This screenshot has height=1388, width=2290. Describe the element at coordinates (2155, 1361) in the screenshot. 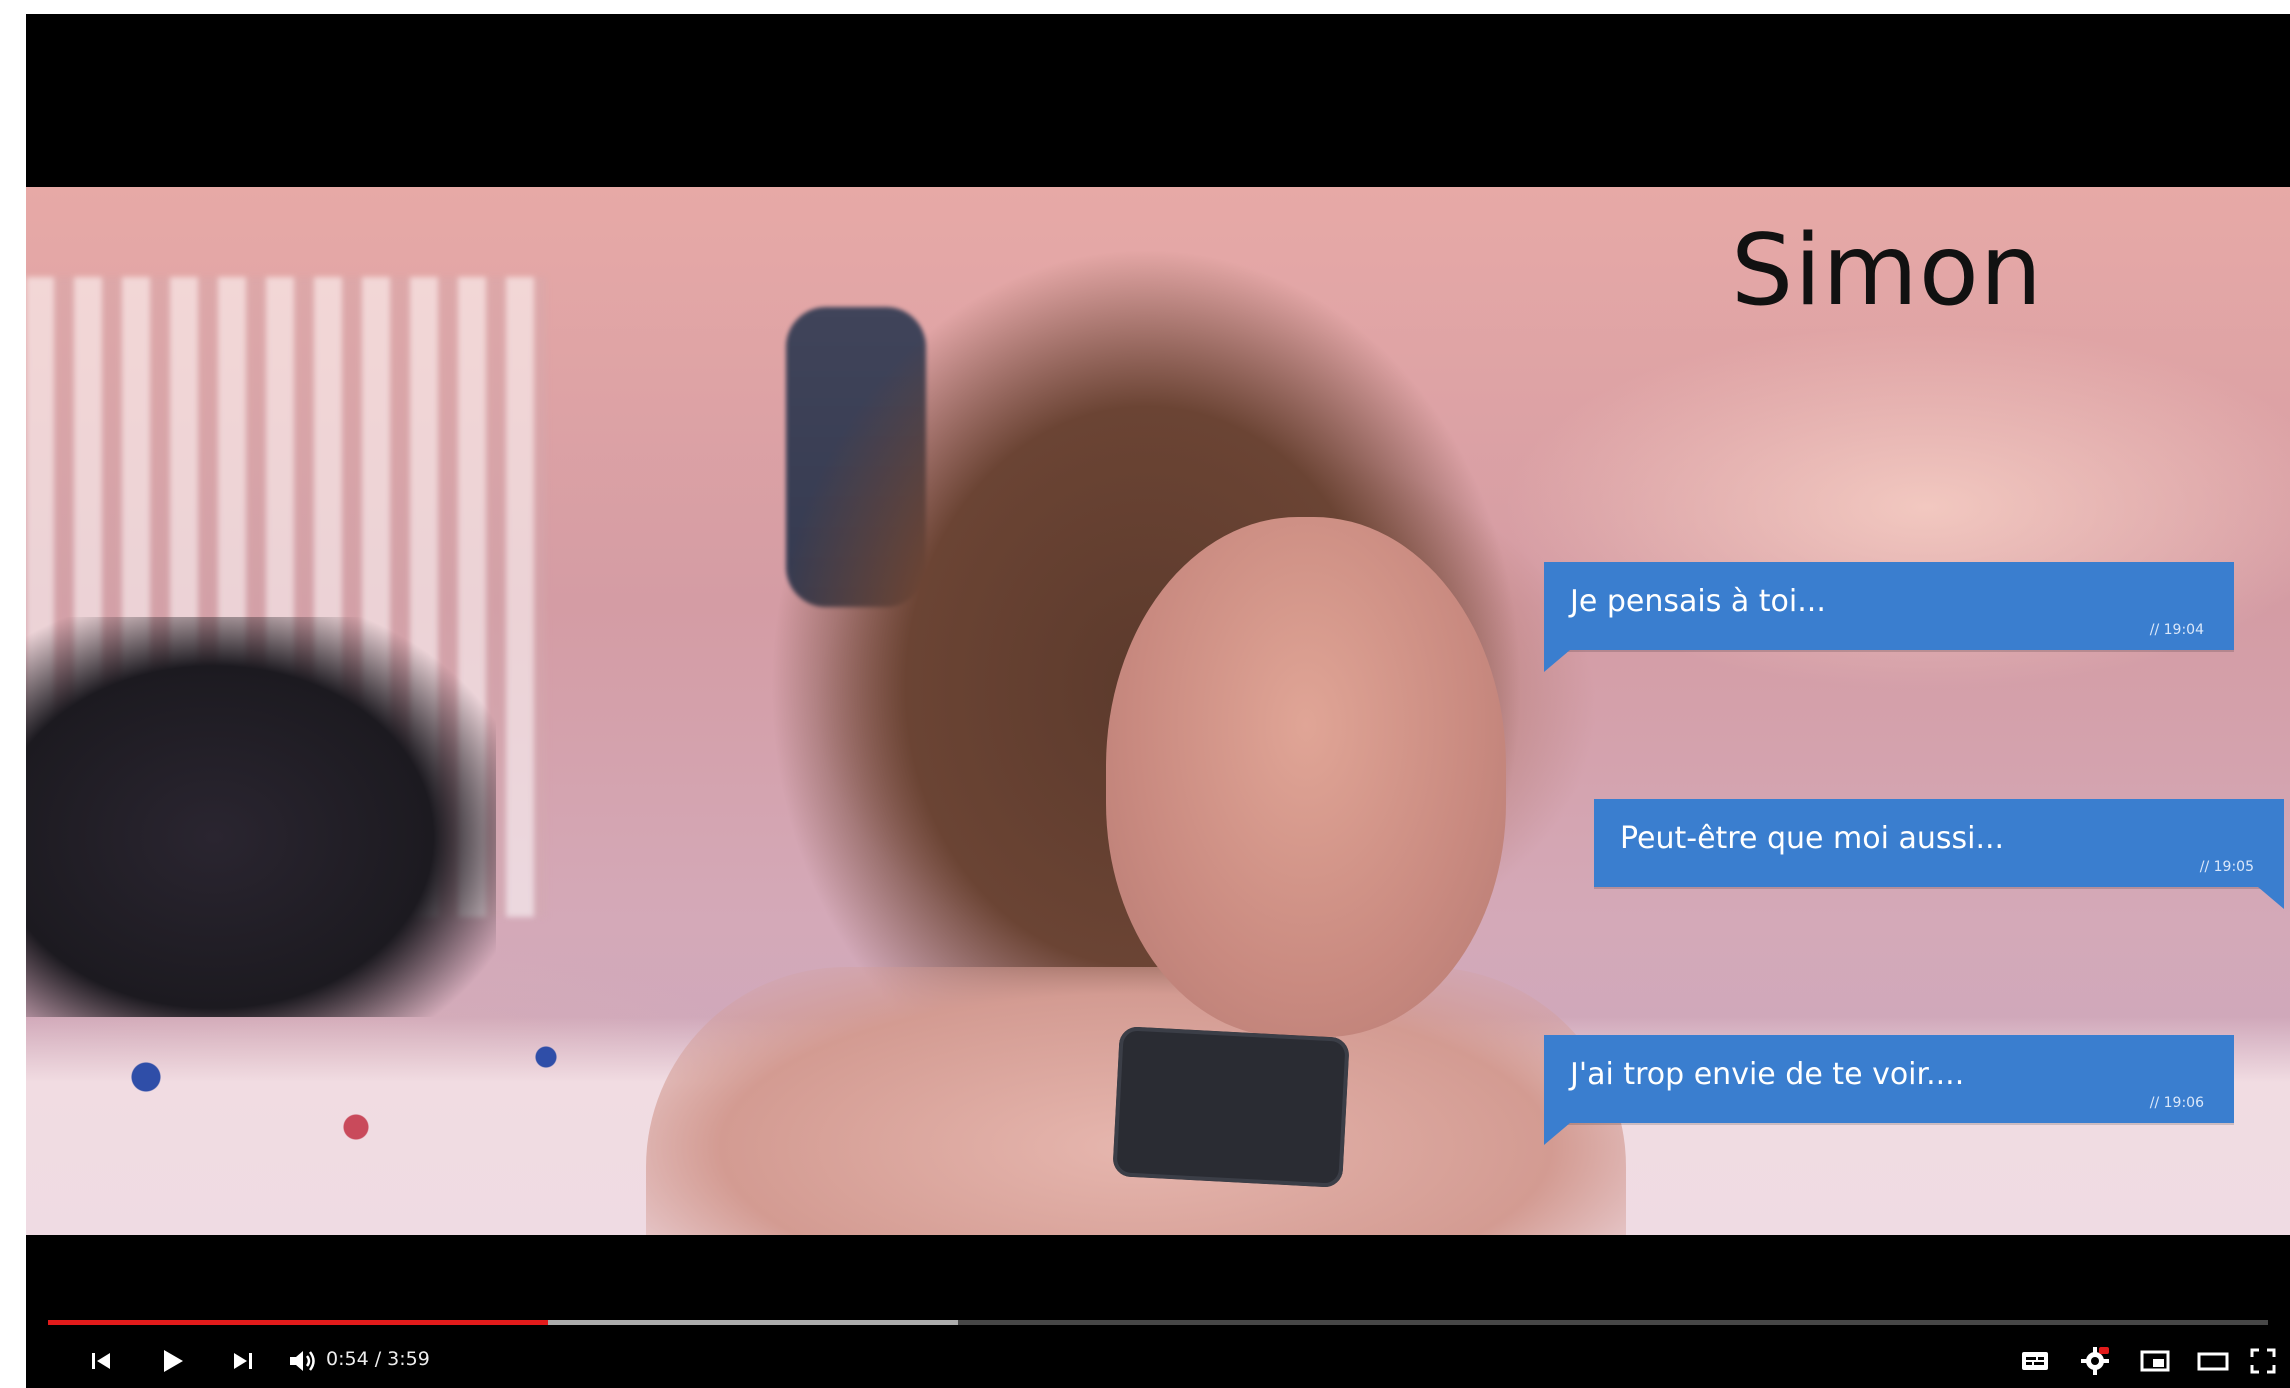

I see `miniplayer-icon` at that location.